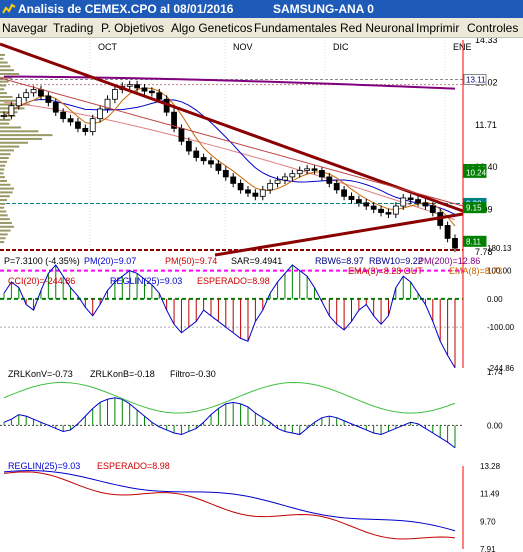  I want to click on label-sar: SAR=9.4941, so click(257, 261).